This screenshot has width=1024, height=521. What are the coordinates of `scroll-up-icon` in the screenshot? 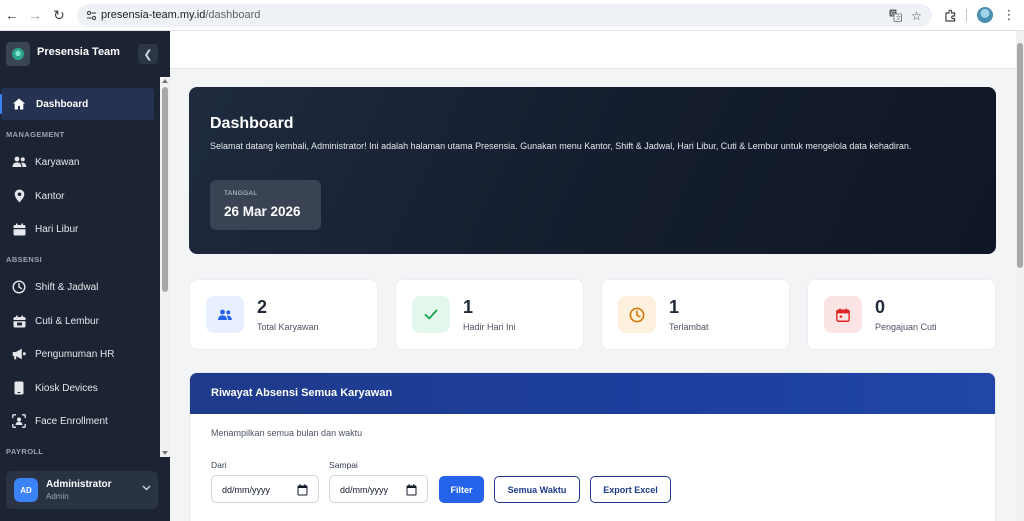 It's located at (165, 81).